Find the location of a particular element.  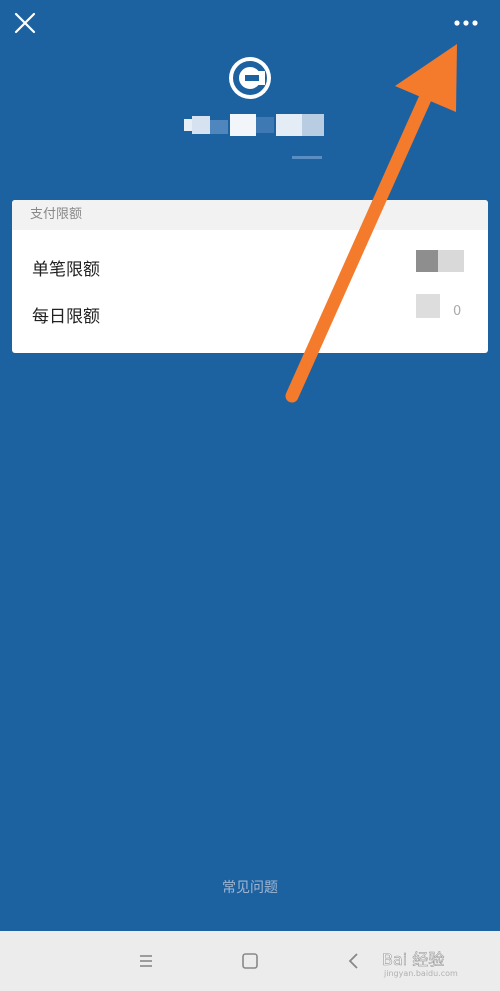

daily-limit-row: 每日限额 0 is located at coordinates (250, 303).